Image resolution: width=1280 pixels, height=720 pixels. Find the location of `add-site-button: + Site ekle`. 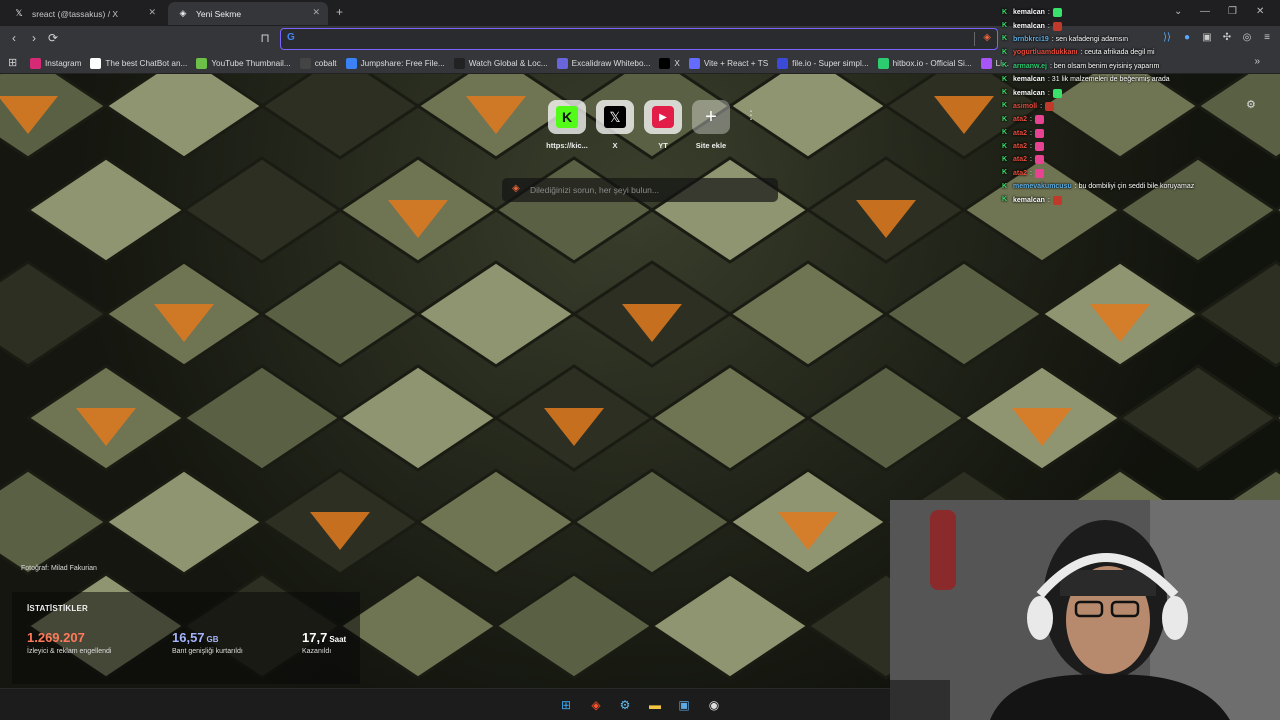

add-site-button: + Site ekle is located at coordinates (711, 125).